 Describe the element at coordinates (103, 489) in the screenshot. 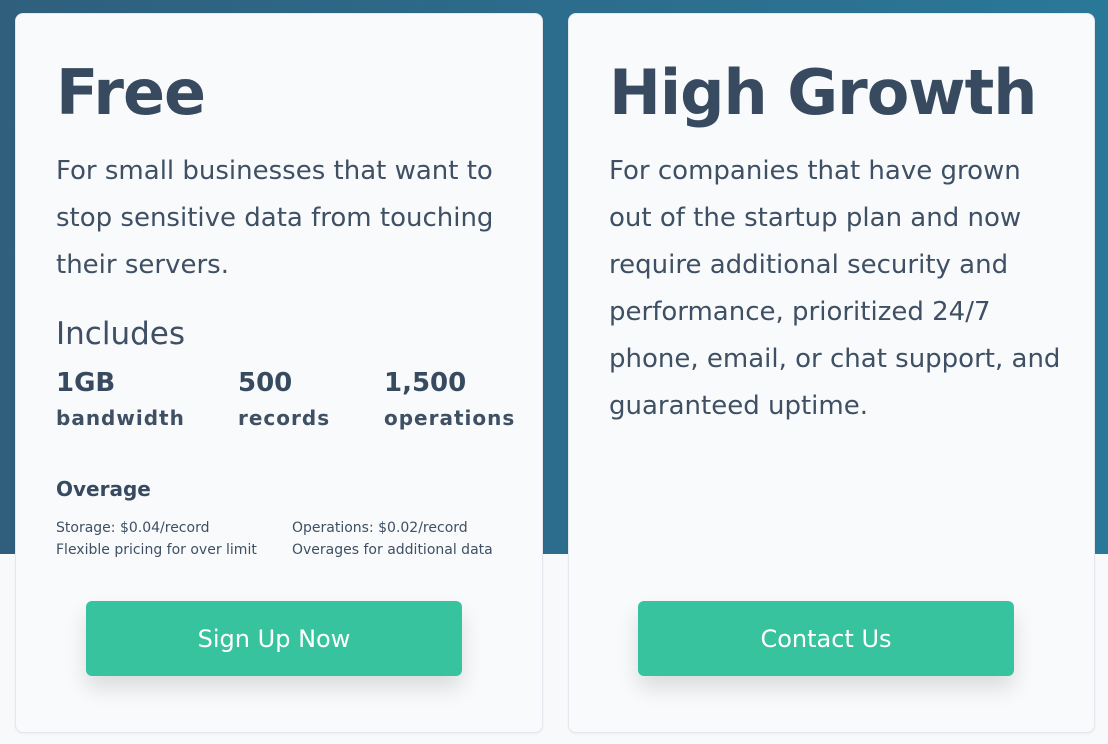

I see `overage-heading: Overage` at that location.